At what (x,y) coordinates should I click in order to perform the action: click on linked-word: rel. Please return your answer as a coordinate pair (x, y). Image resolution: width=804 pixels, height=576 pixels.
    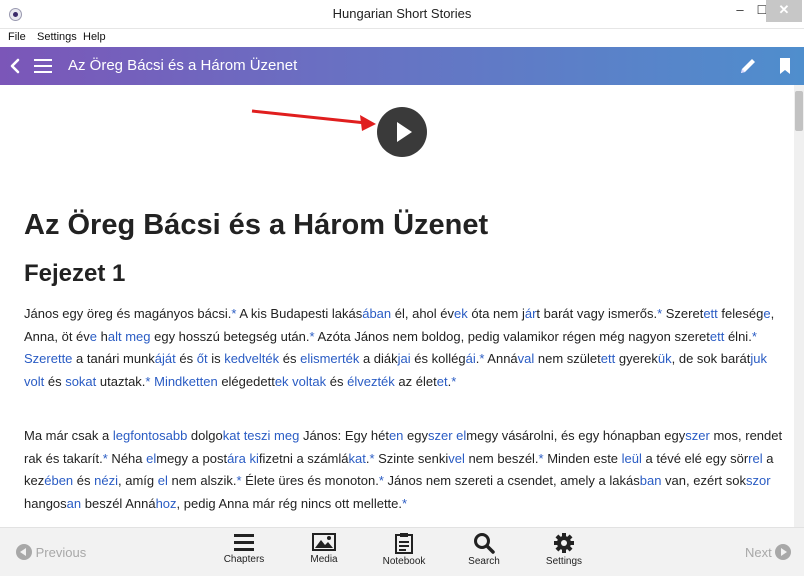
    Looking at the image, I should click on (755, 458).